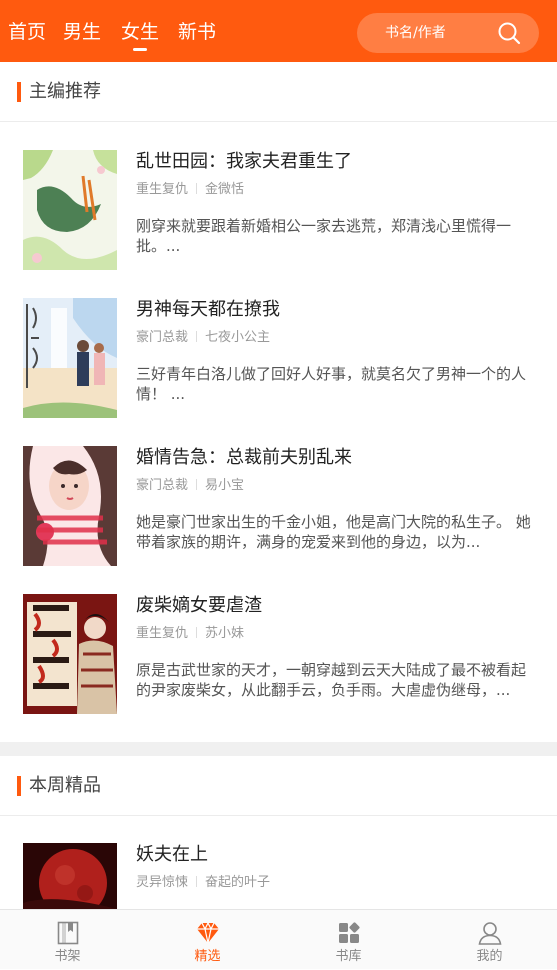 The image size is (557, 970). Describe the element at coordinates (349, 932) in the screenshot. I see `library-grid-icon` at that location.